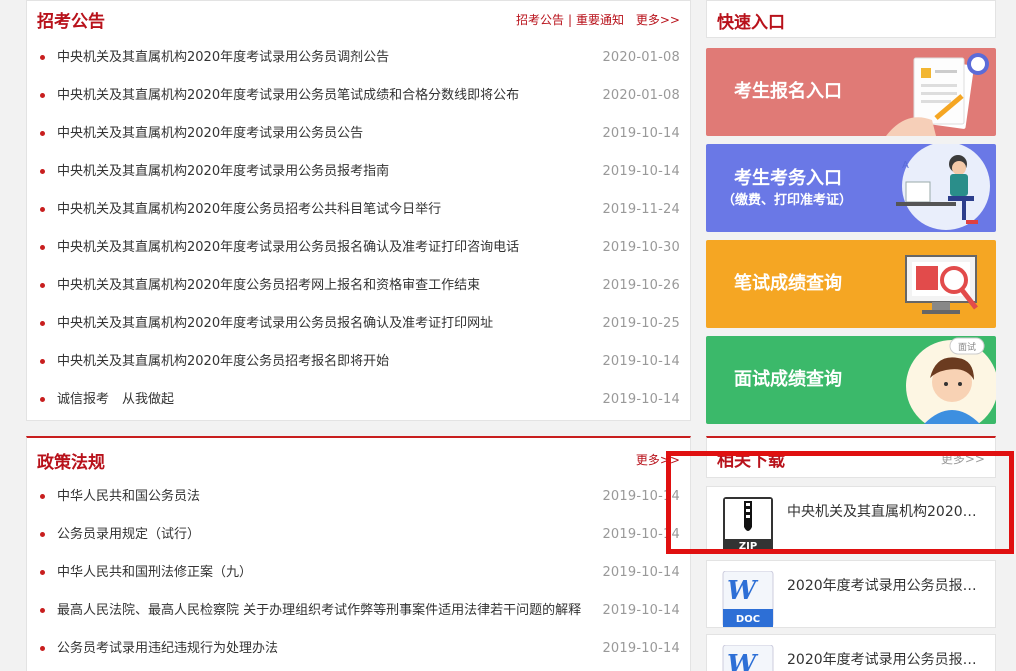 The height and width of the screenshot is (671, 1016). I want to click on tile-registration: 考生报名入口, so click(851, 92).